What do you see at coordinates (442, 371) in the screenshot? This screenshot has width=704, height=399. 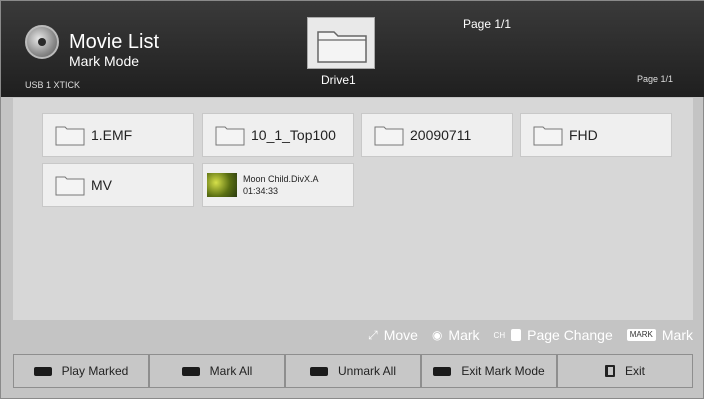 I see `blue-key-icon` at bounding box center [442, 371].